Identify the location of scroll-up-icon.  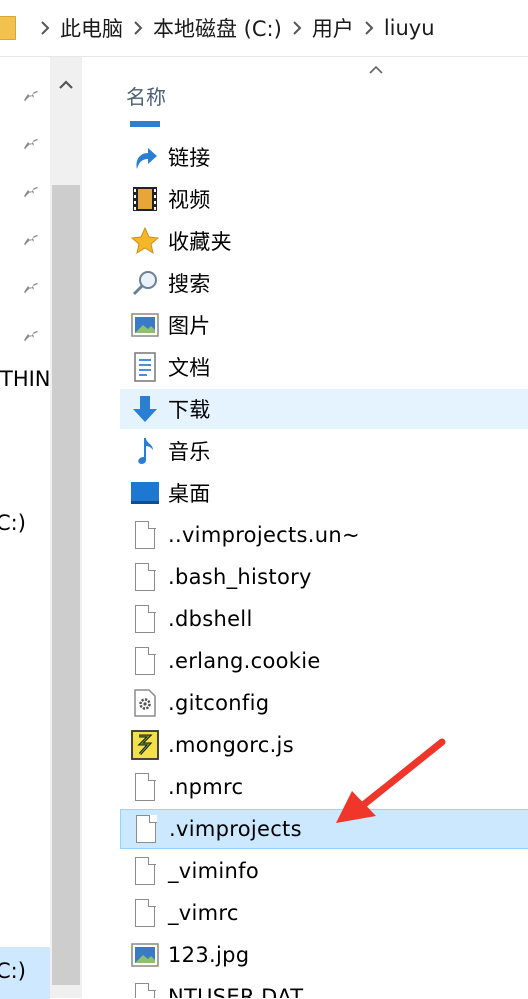
(66, 85).